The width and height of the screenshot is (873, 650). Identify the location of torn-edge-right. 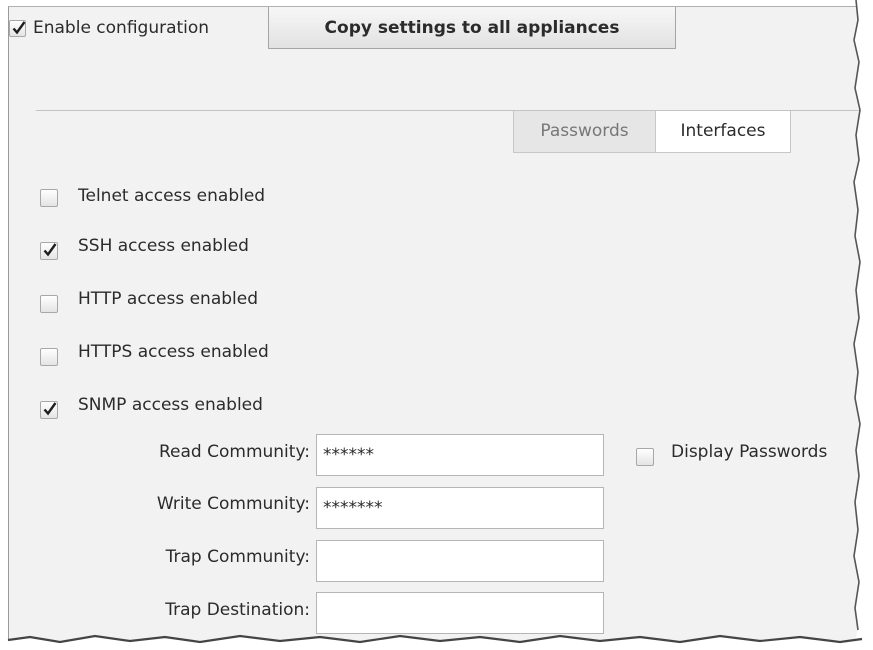
(862, 325).